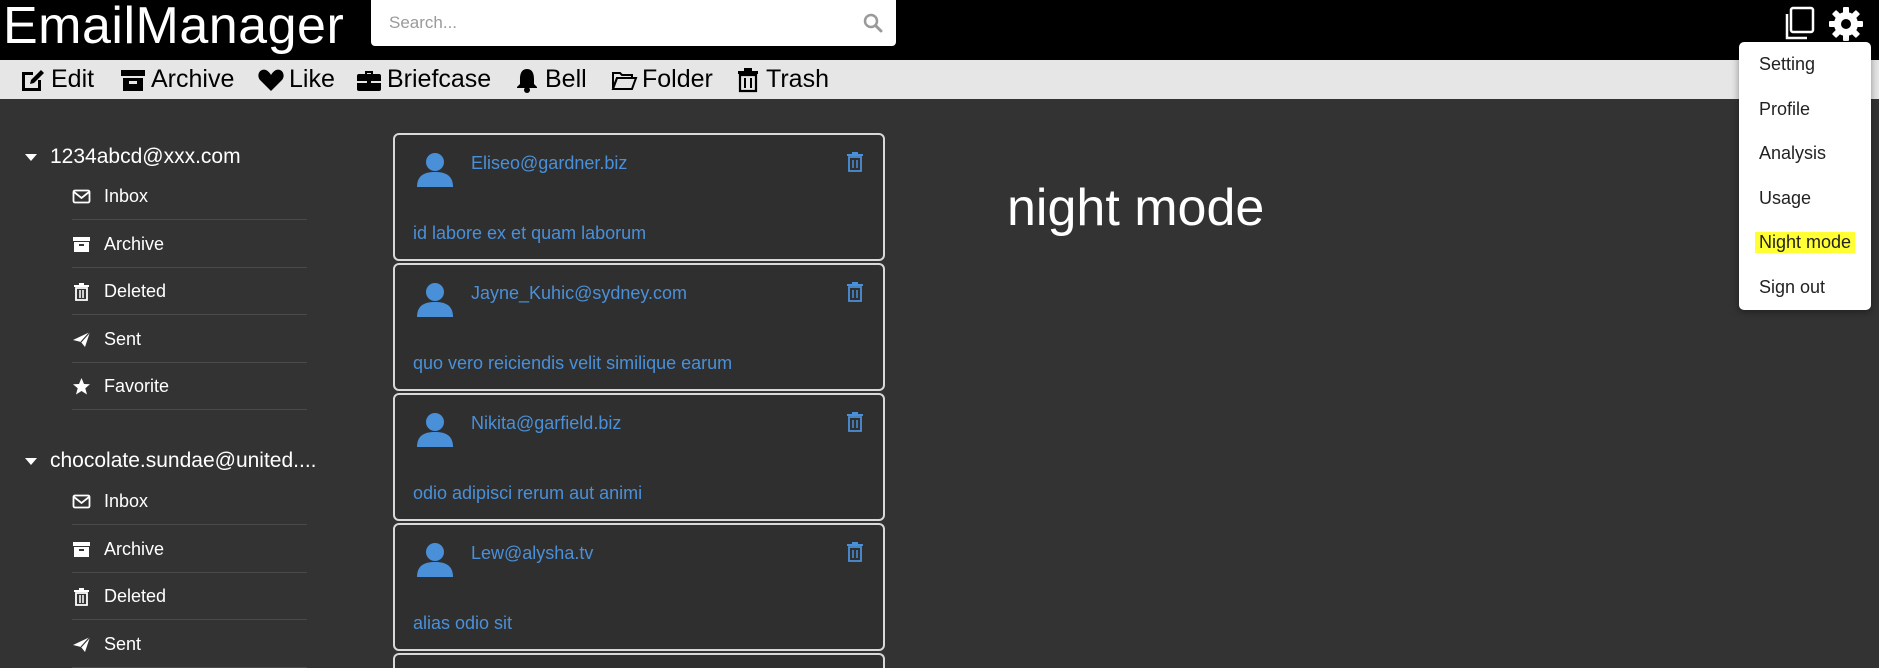  Describe the element at coordinates (271, 80) in the screenshot. I see `heart-icon` at that location.